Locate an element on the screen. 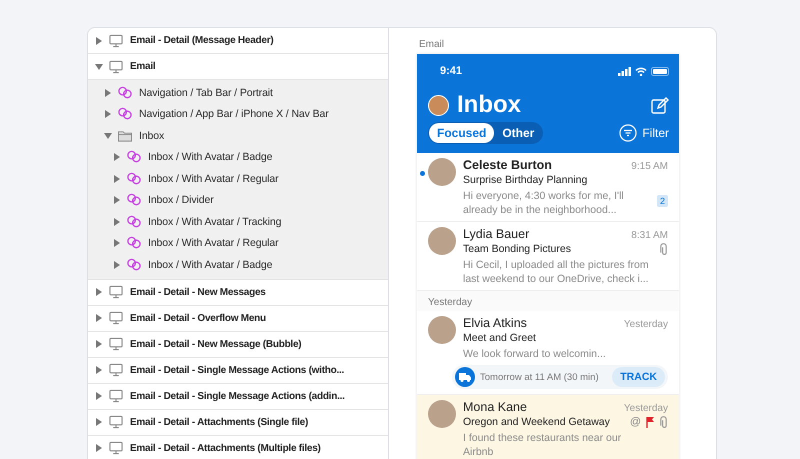 Image resolution: width=800 pixels, height=459 pixels. wifi-icon is located at coordinates (641, 71).